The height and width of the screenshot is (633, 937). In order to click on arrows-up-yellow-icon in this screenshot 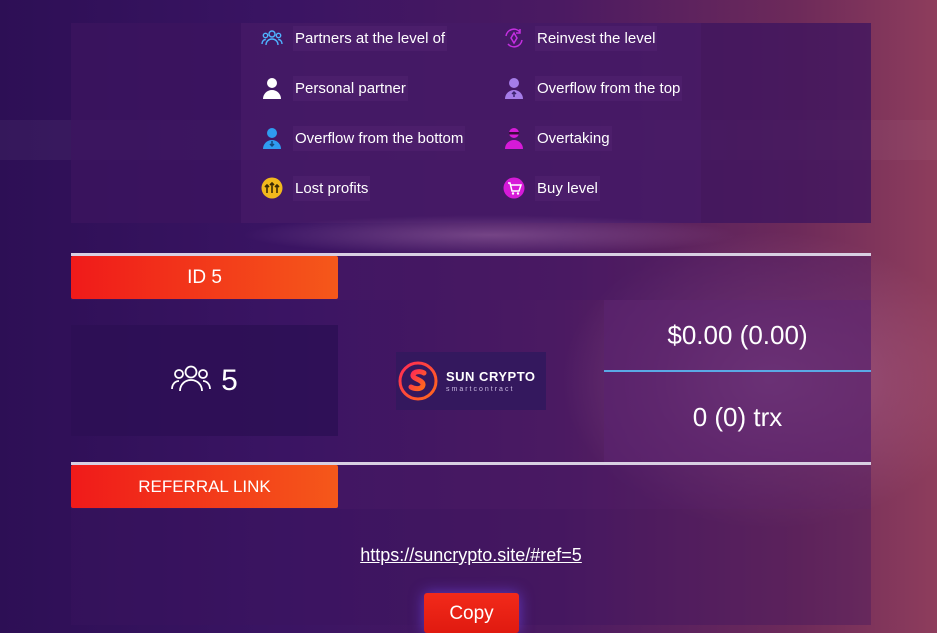, I will do `click(272, 188)`.